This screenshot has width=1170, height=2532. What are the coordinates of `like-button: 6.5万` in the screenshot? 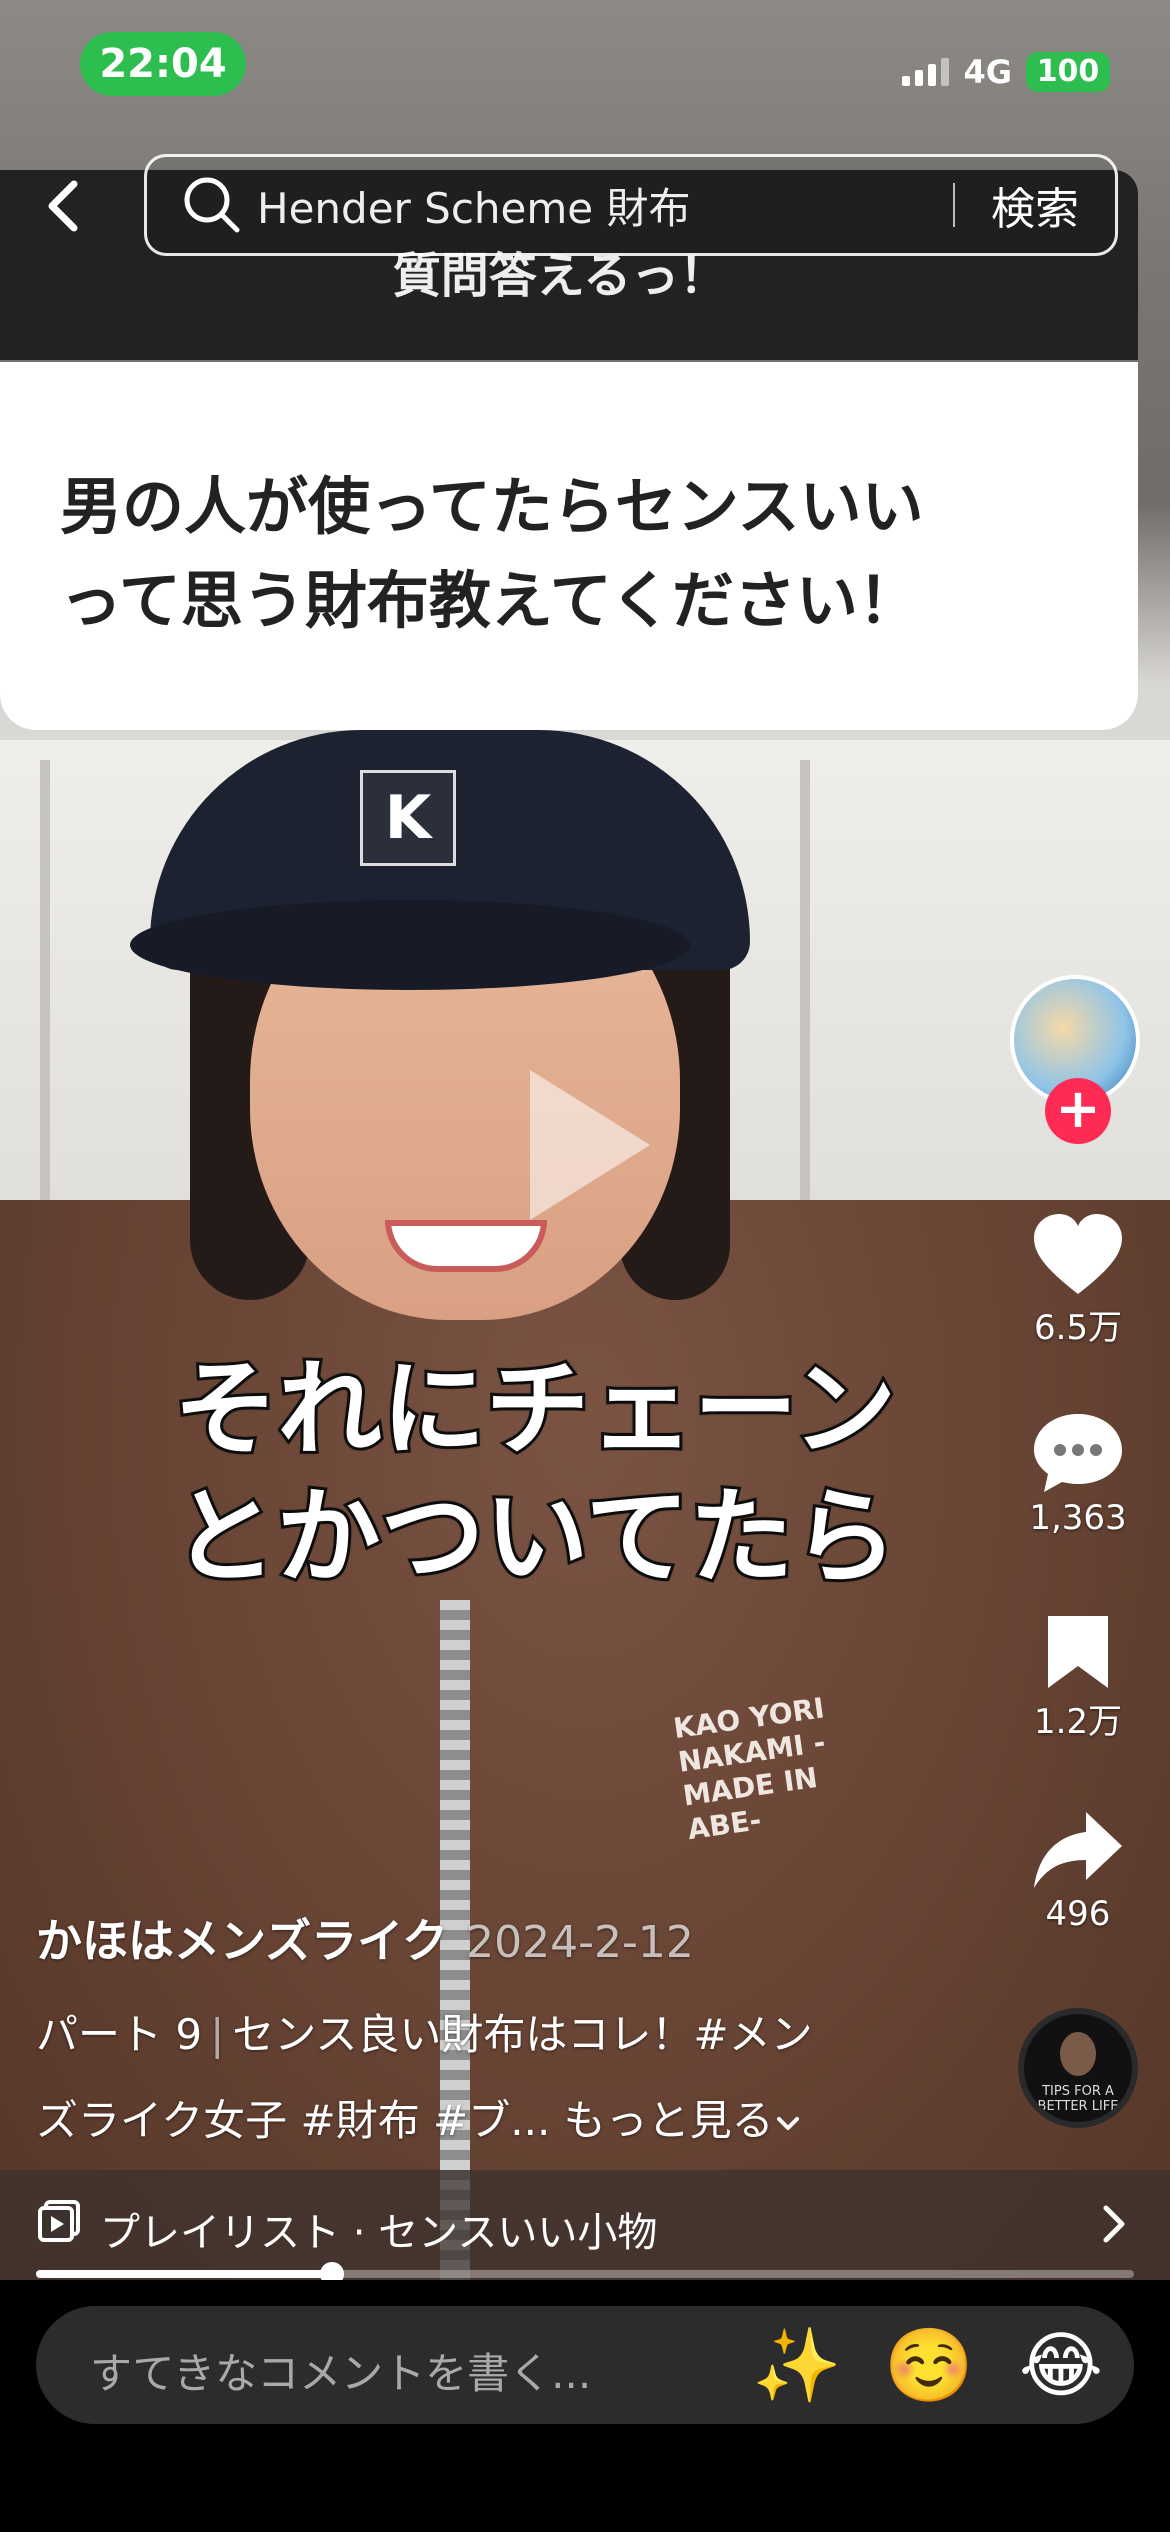 It's located at (1078, 1280).